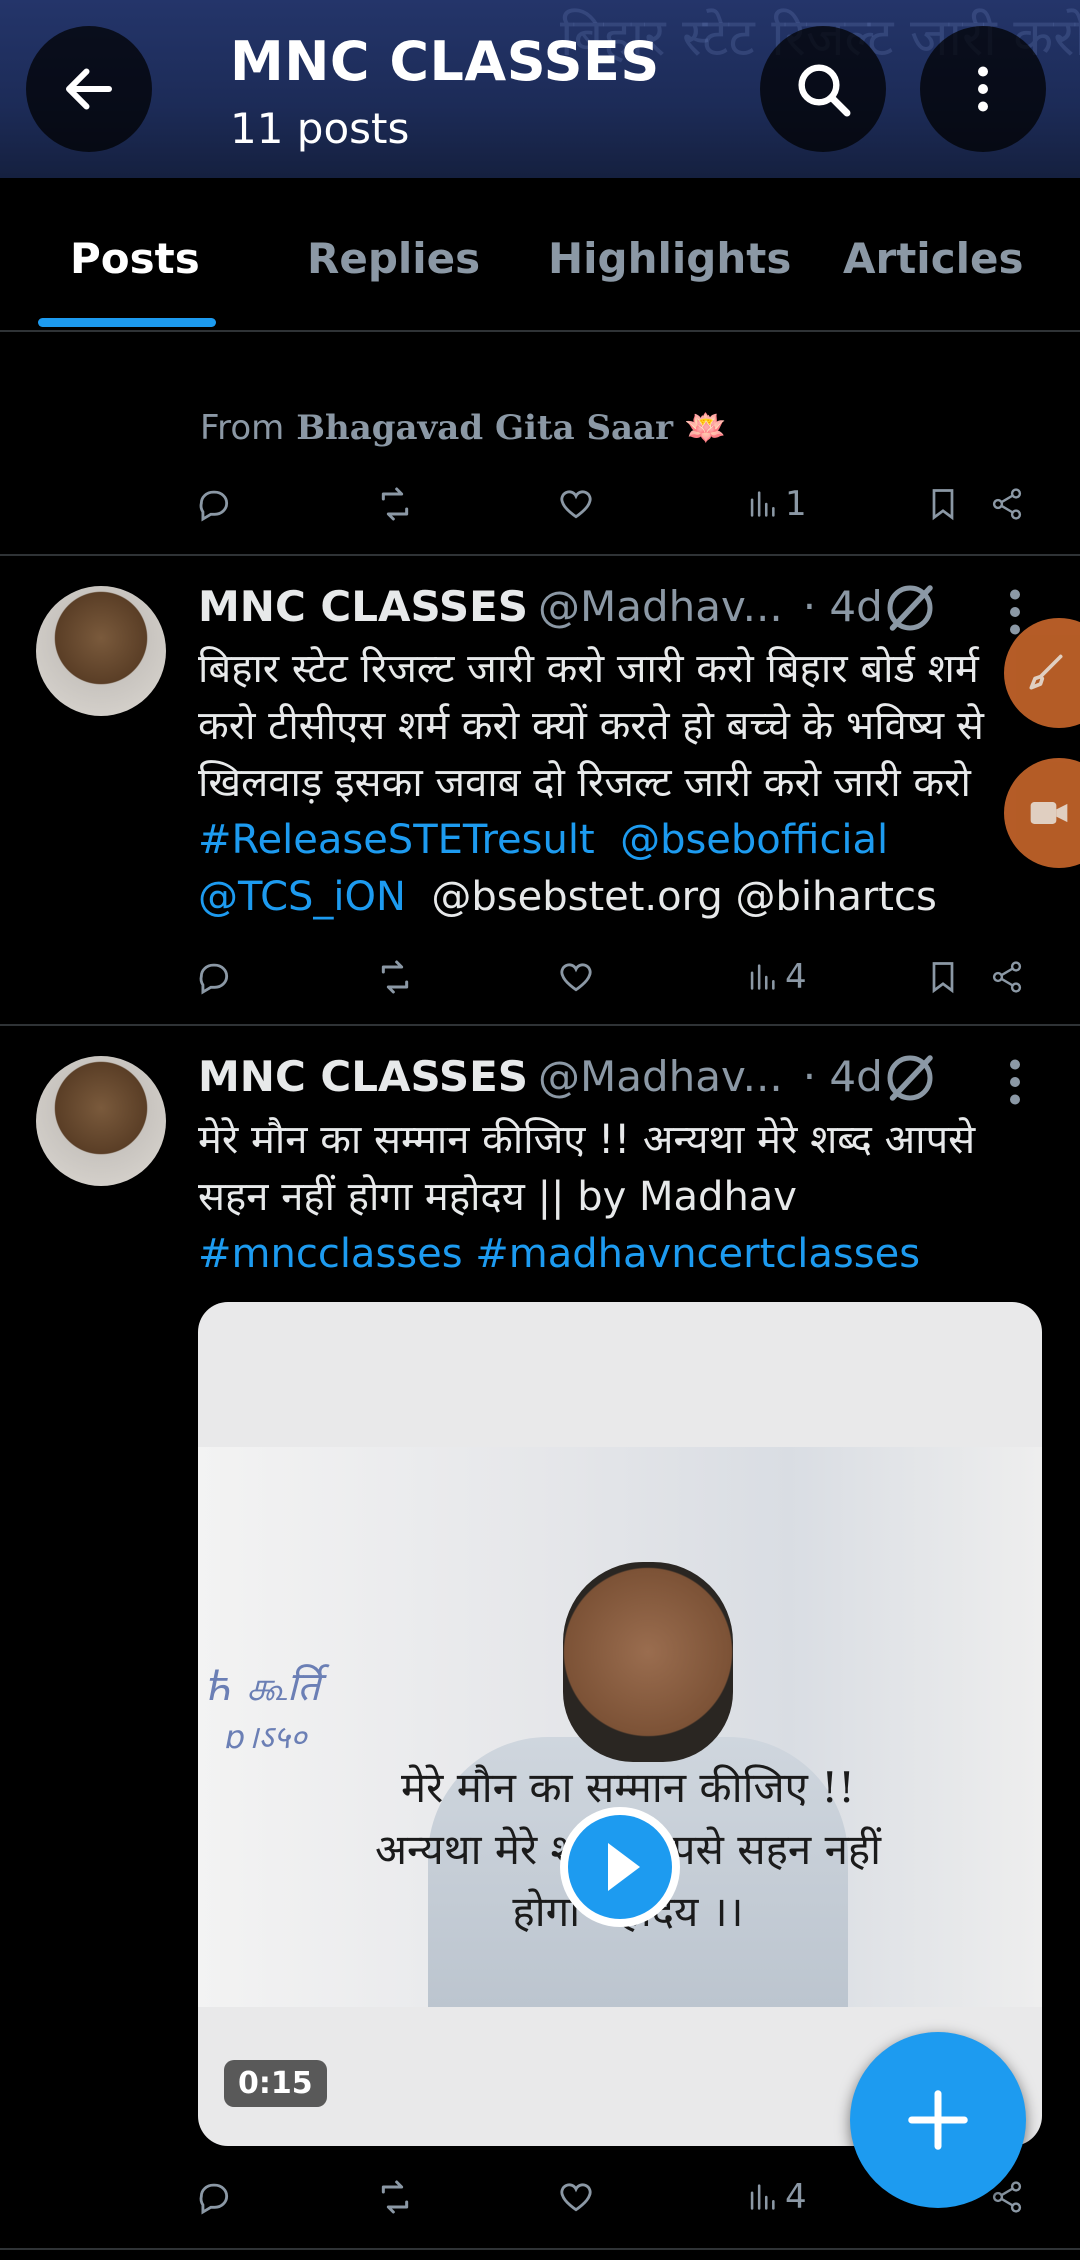 This screenshot has height=2260, width=1080. What do you see at coordinates (1015, 1082) in the screenshot?
I see `post-more-icon` at bounding box center [1015, 1082].